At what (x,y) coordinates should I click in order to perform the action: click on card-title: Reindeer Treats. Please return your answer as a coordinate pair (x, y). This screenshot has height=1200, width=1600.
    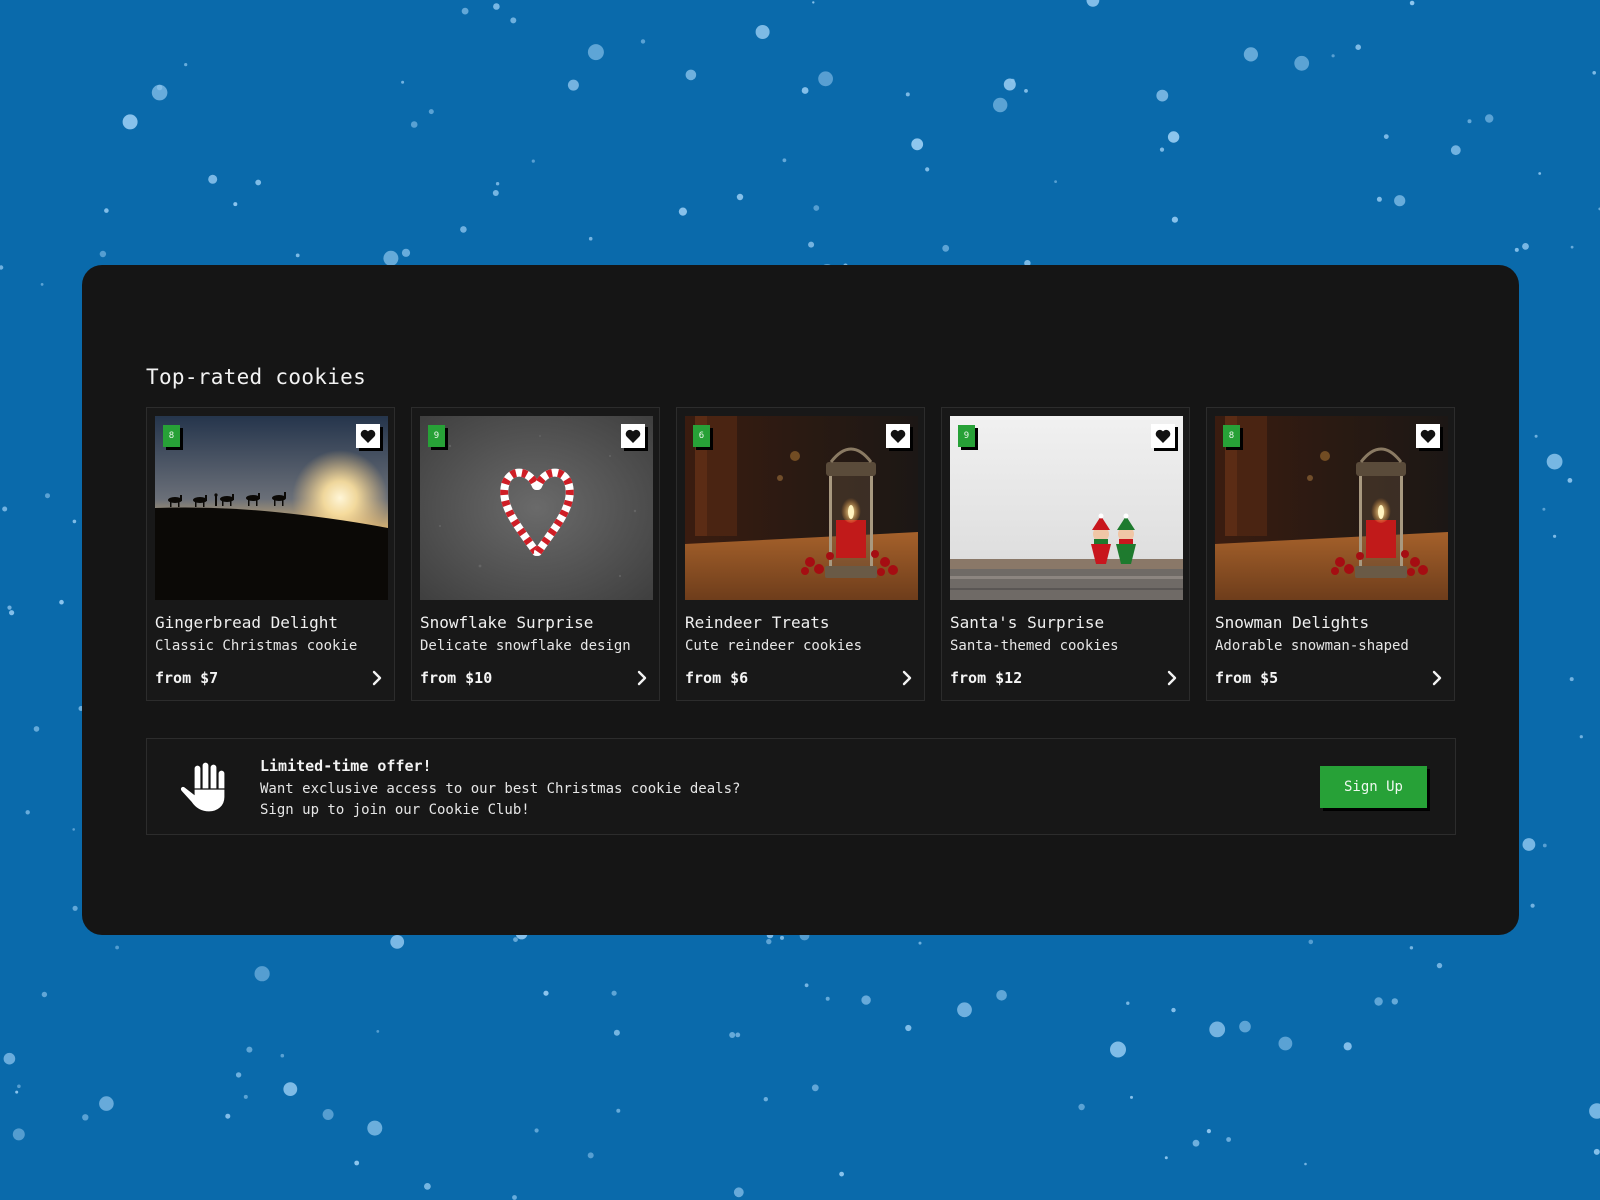
    Looking at the image, I should click on (757, 622).